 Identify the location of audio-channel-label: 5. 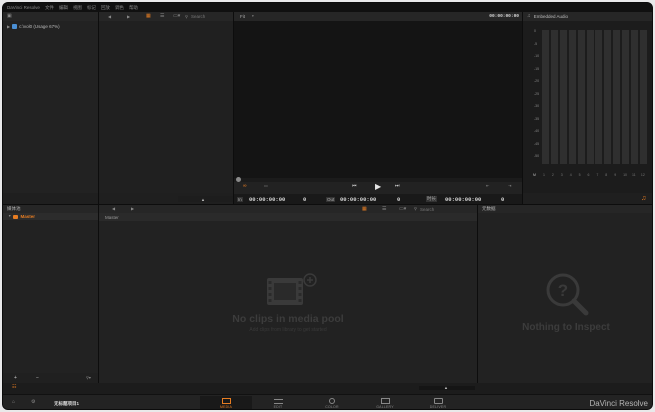
(579, 175).